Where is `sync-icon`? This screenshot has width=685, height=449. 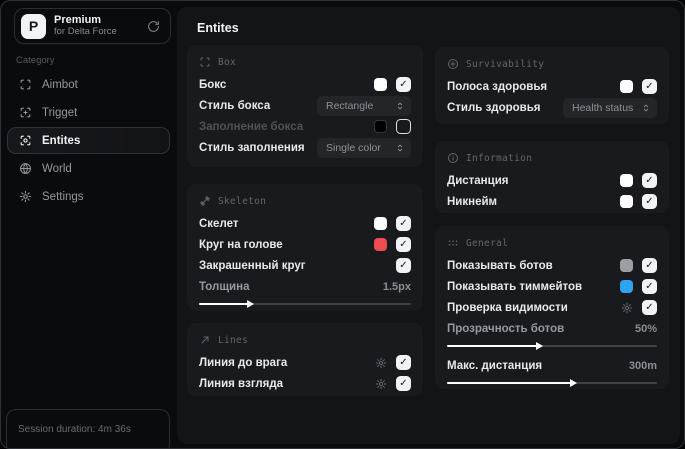
sync-icon is located at coordinates (153, 26).